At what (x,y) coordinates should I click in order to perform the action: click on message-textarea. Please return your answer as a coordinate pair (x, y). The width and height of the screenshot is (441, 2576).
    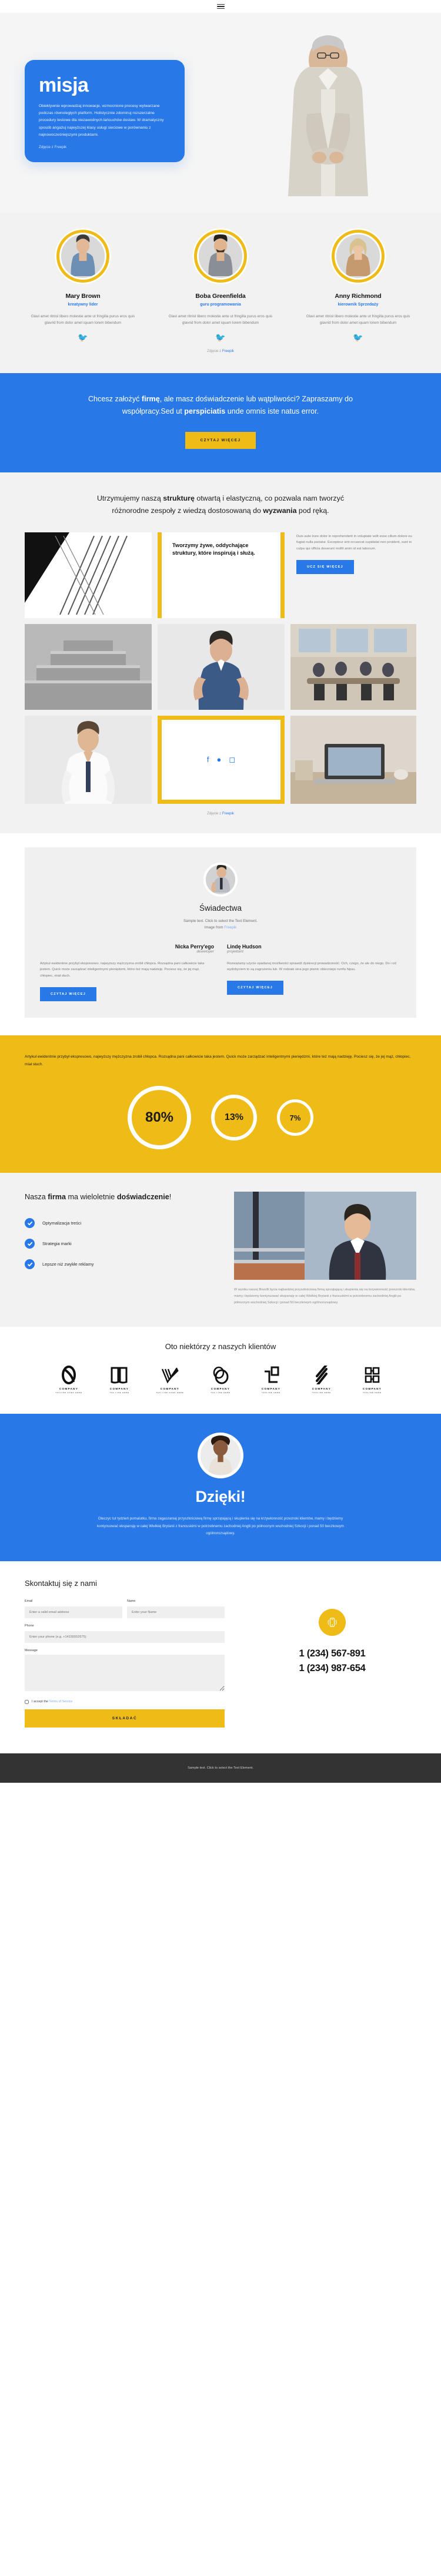
    Looking at the image, I should click on (125, 1672).